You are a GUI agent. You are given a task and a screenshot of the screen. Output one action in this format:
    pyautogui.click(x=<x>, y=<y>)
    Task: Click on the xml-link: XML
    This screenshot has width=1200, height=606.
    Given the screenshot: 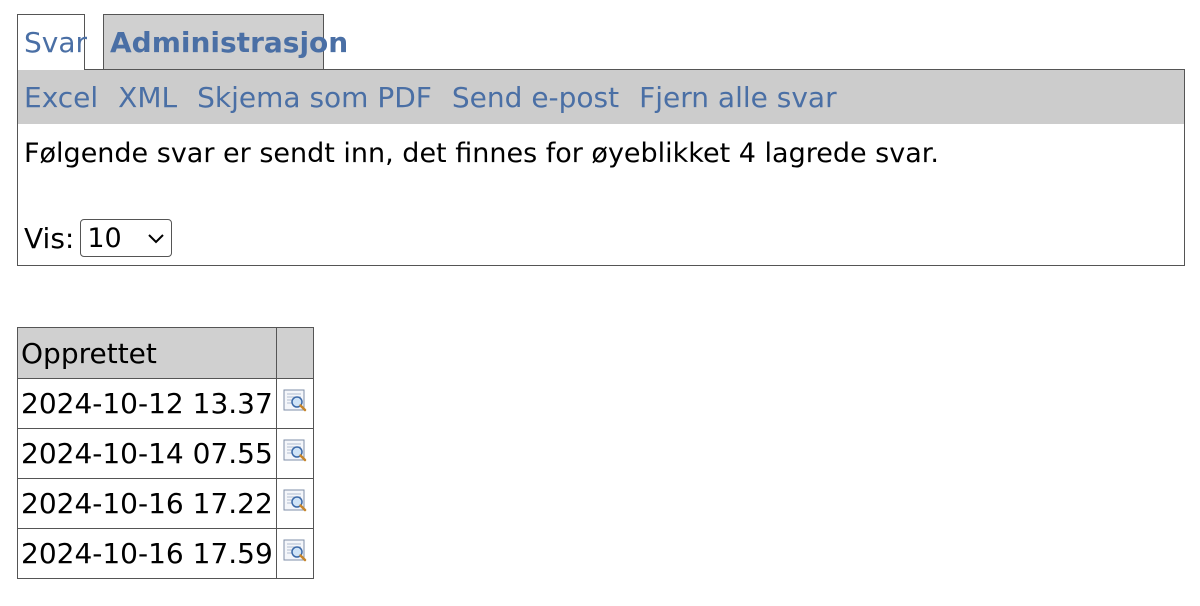 What is the action you would take?
    pyautogui.click(x=147, y=97)
    